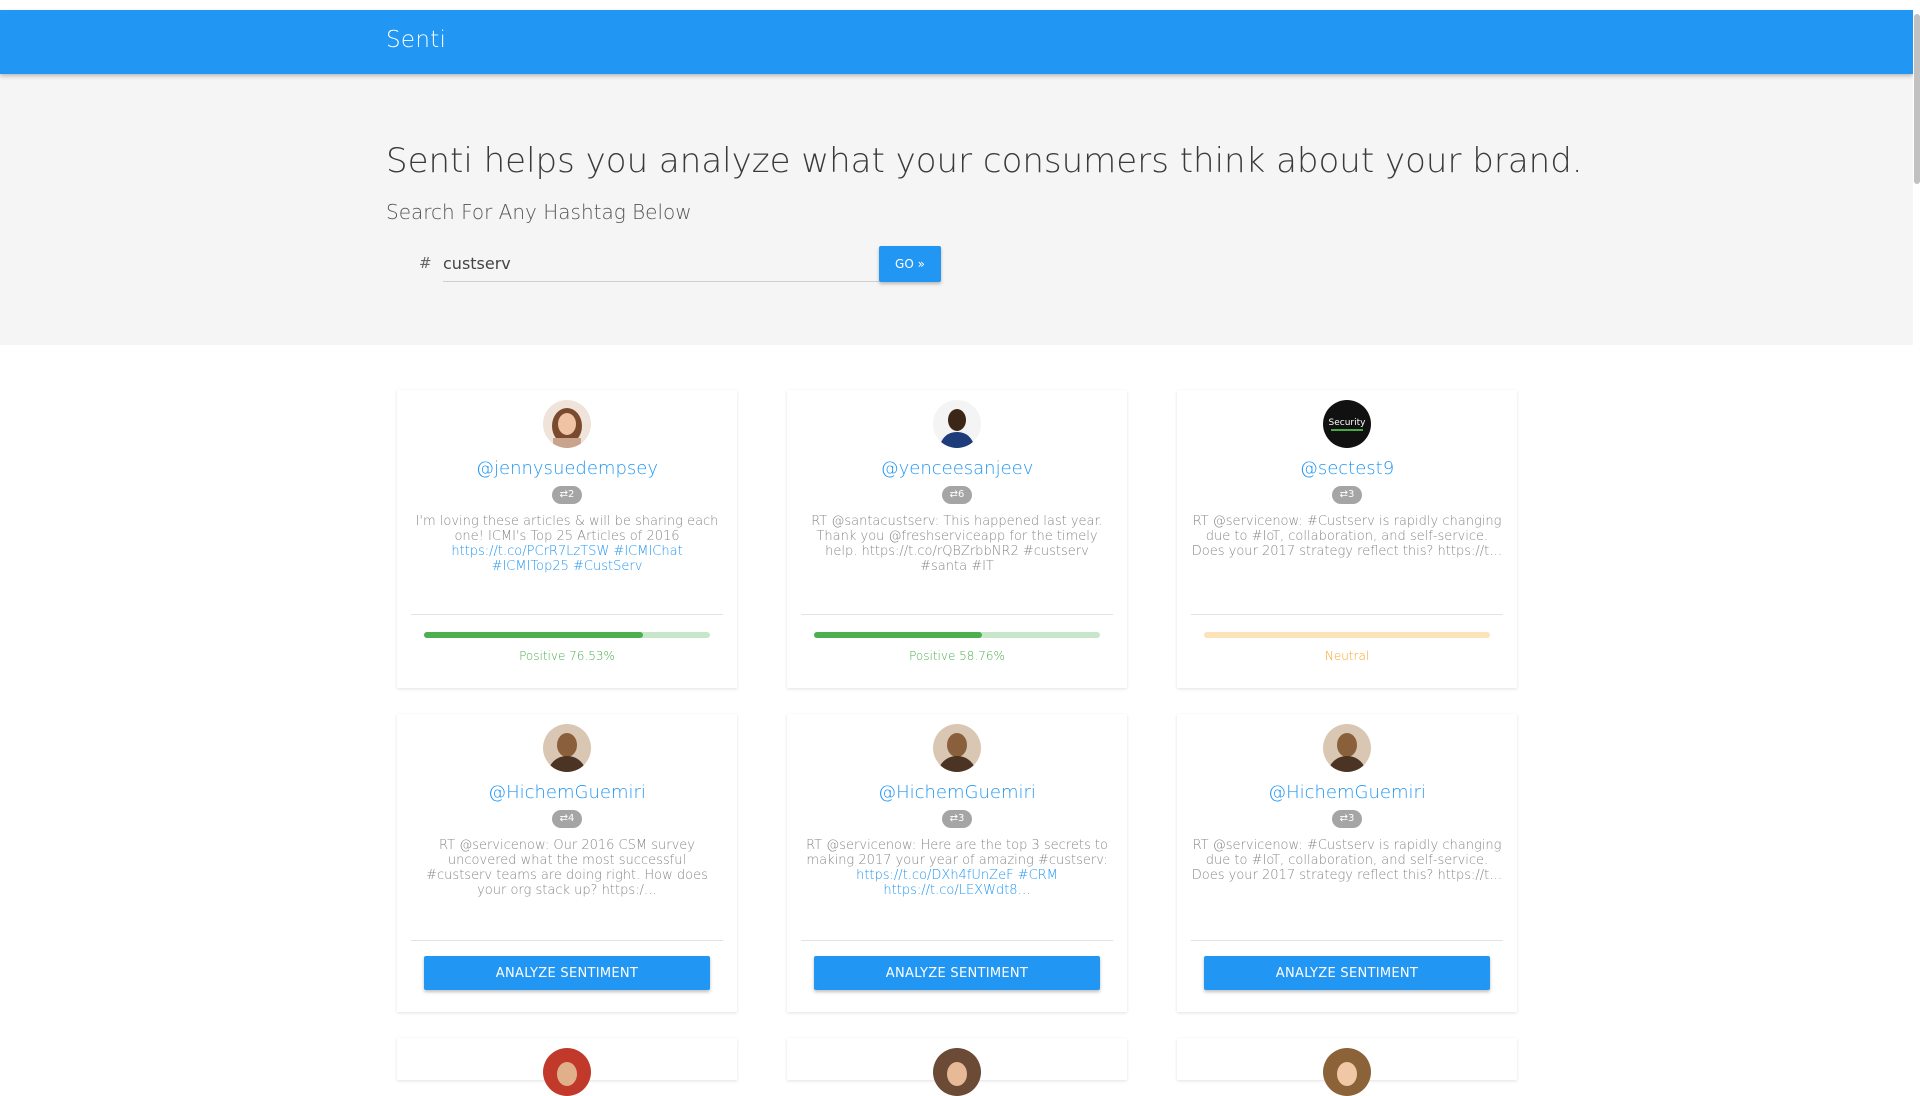 Image resolution: width=1920 pixels, height=1096 pixels. What do you see at coordinates (1917, 99) in the screenshot?
I see `scrollbar-thumb` at bounding box center [1917, 99].